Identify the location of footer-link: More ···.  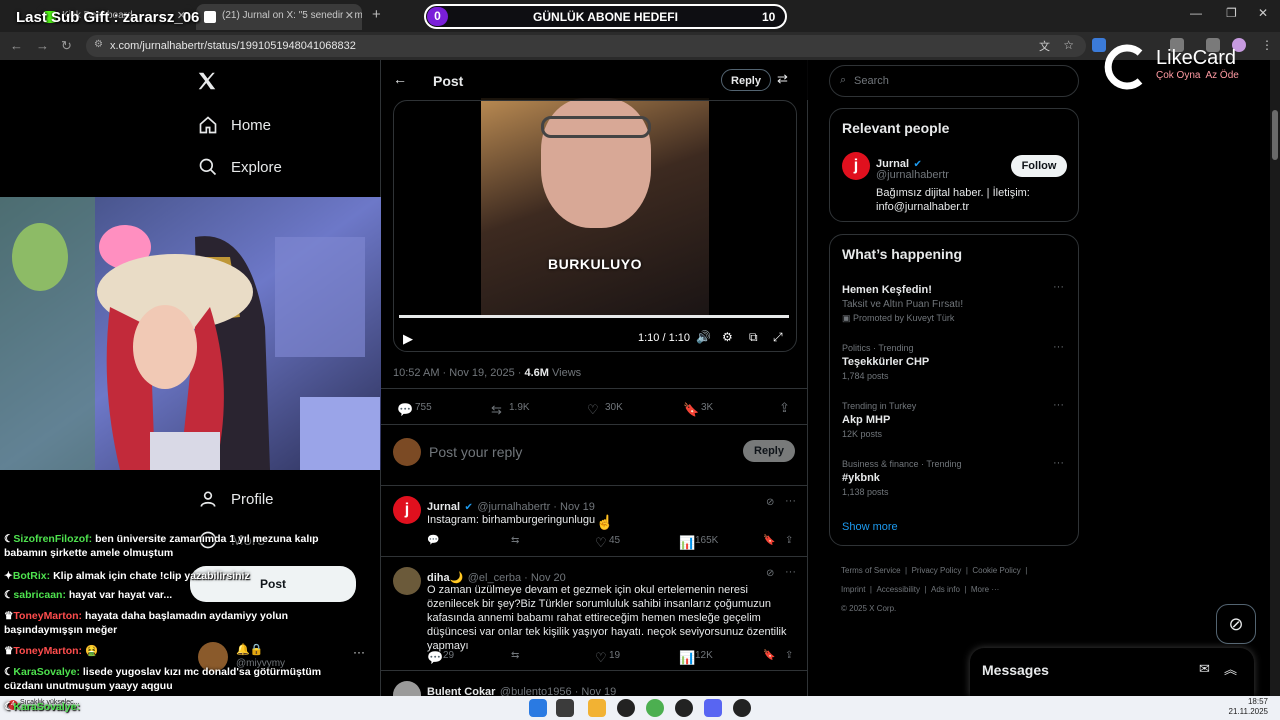
(985, 589).